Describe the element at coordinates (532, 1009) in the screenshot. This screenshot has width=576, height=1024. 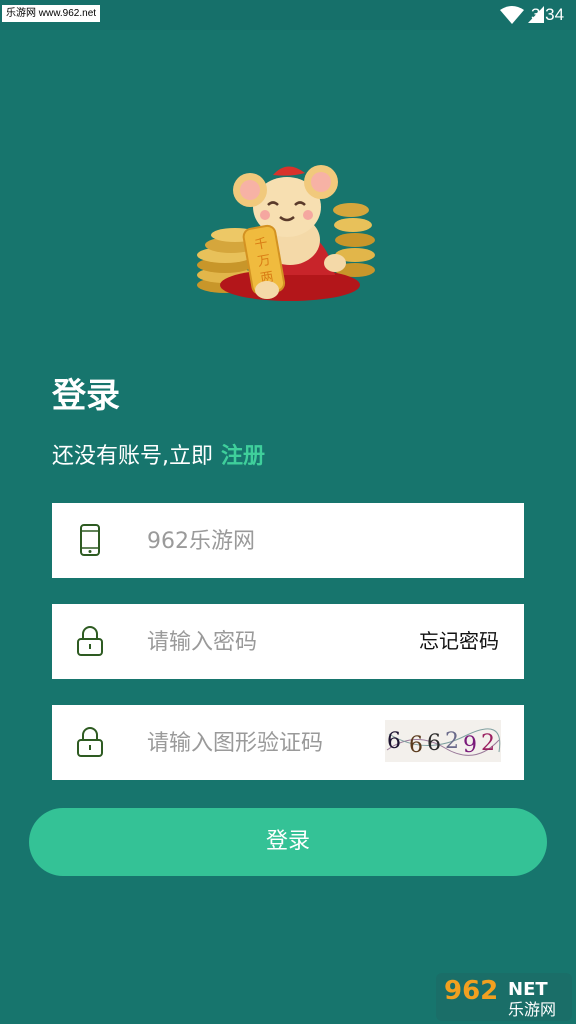
I see `svg-text: 乐游网` at that location.